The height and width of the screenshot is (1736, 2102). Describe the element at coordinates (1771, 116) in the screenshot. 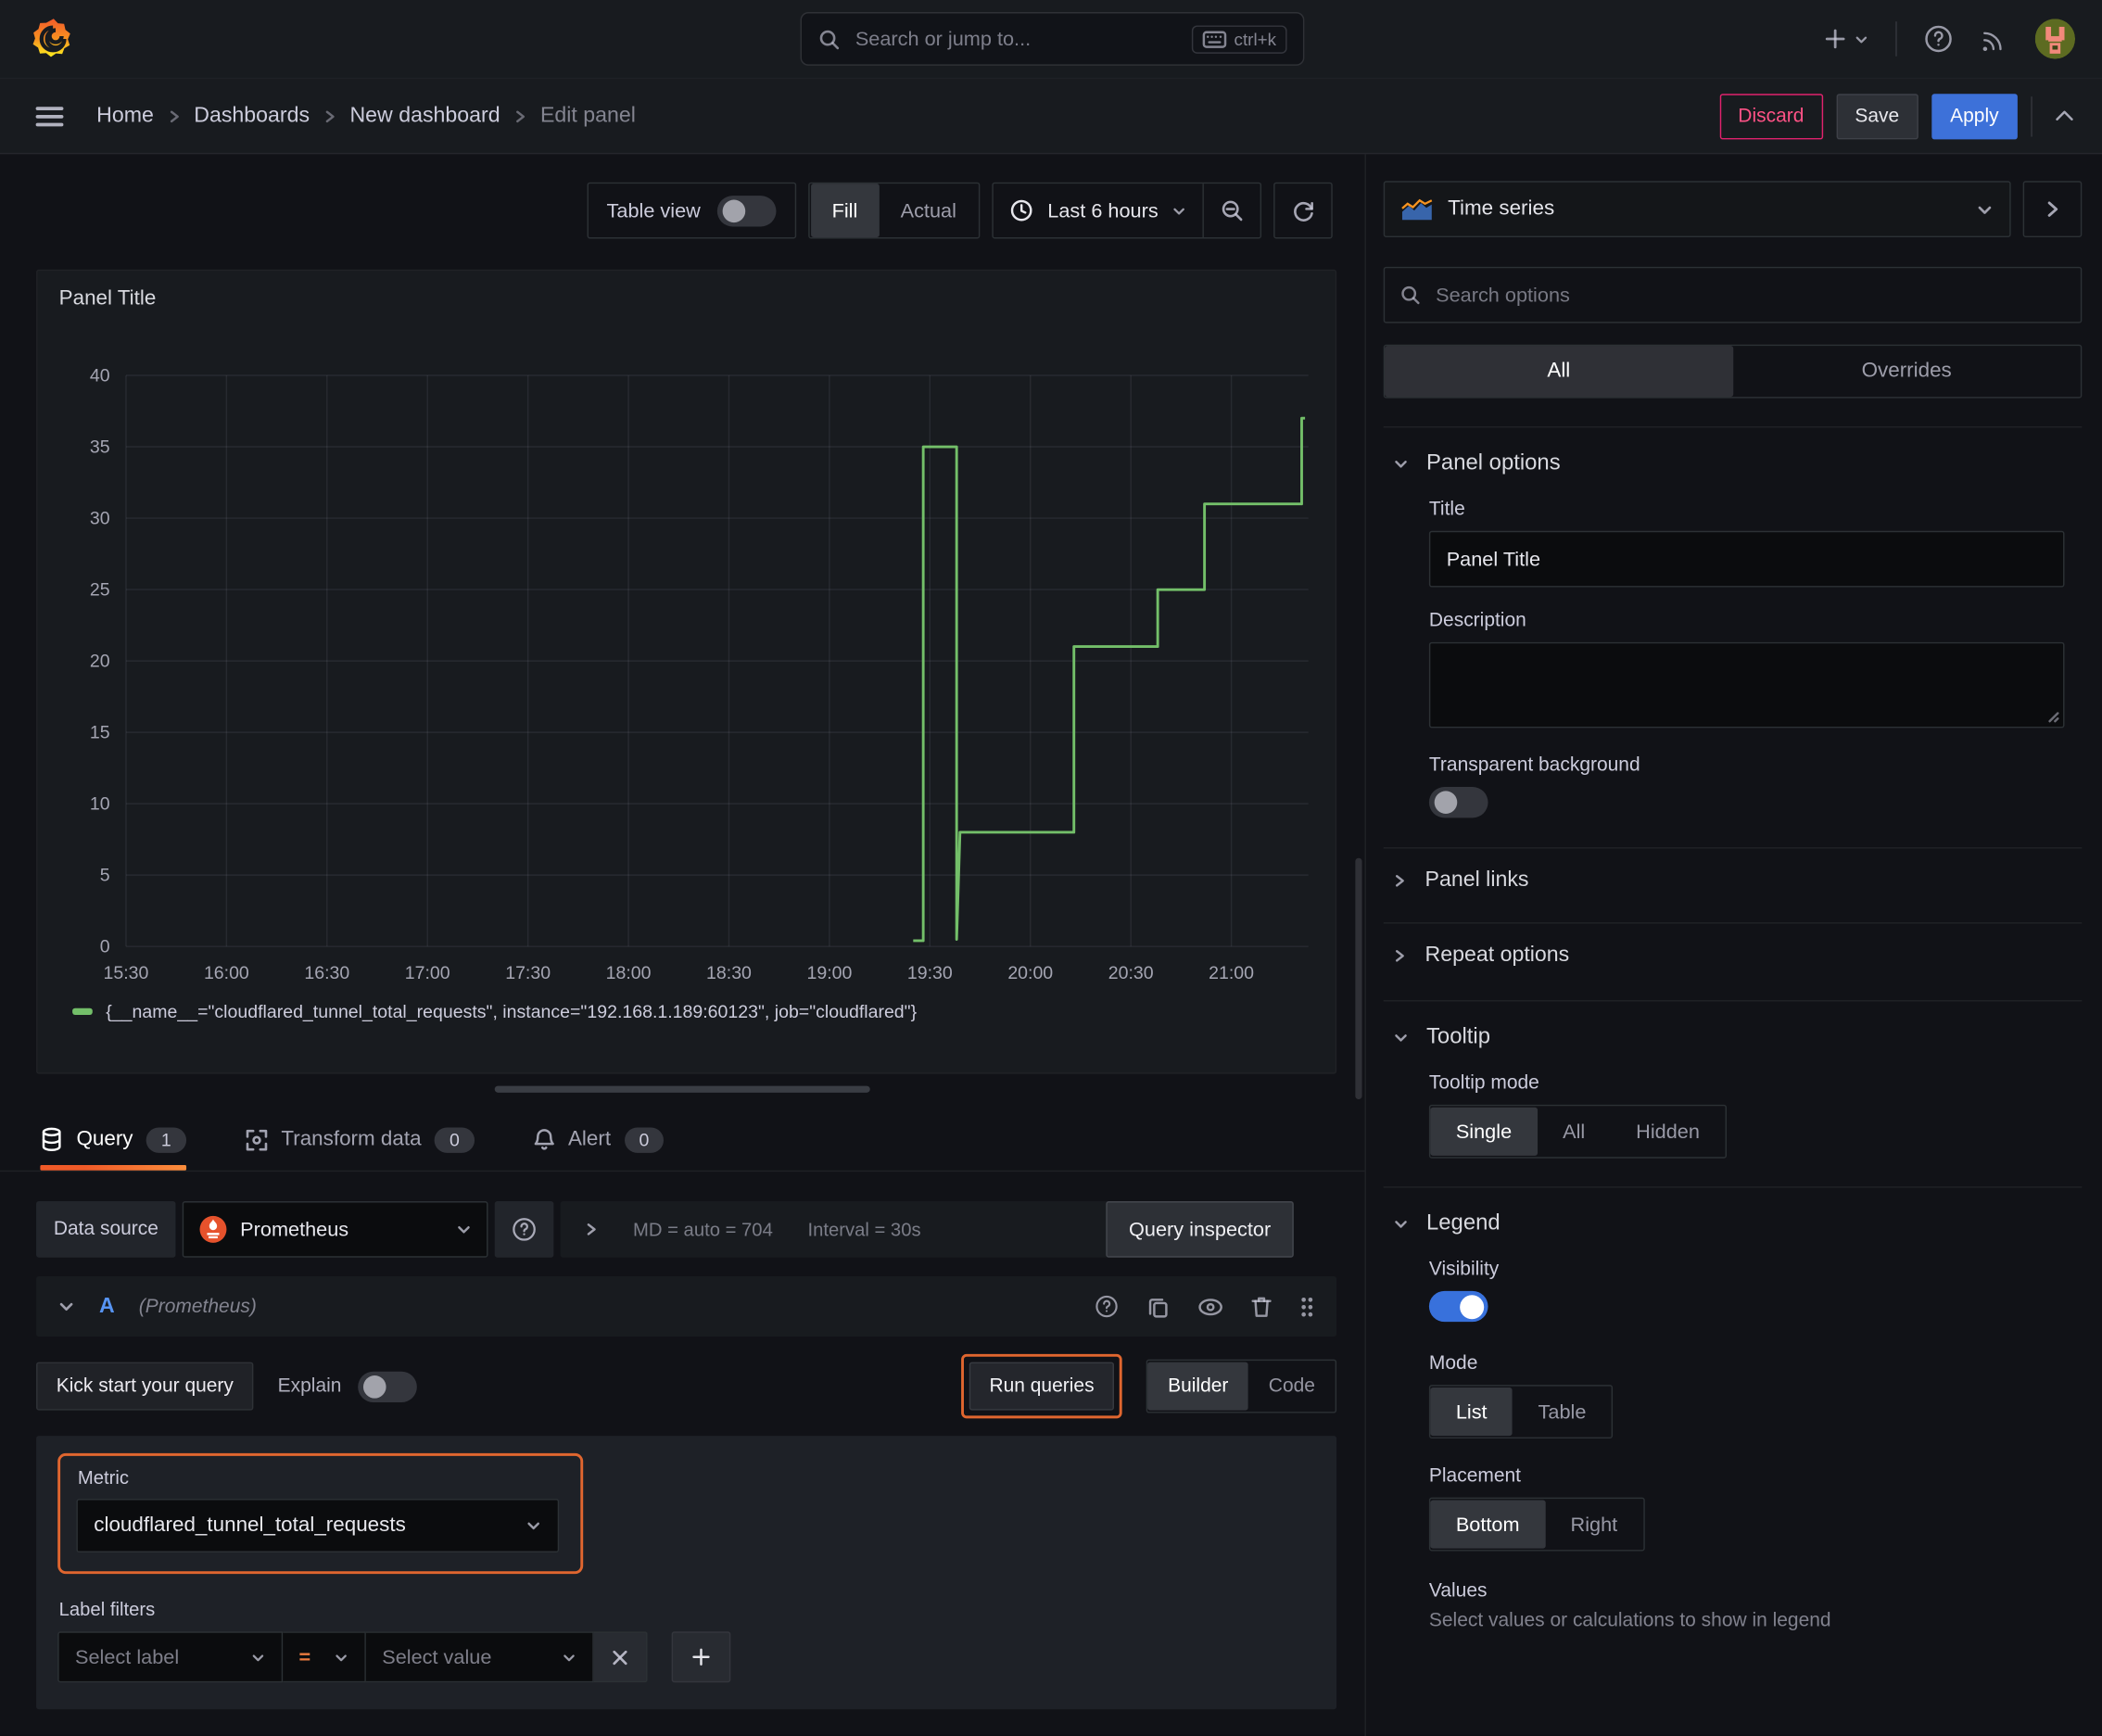

I see `discard-button: Discard` at that location.